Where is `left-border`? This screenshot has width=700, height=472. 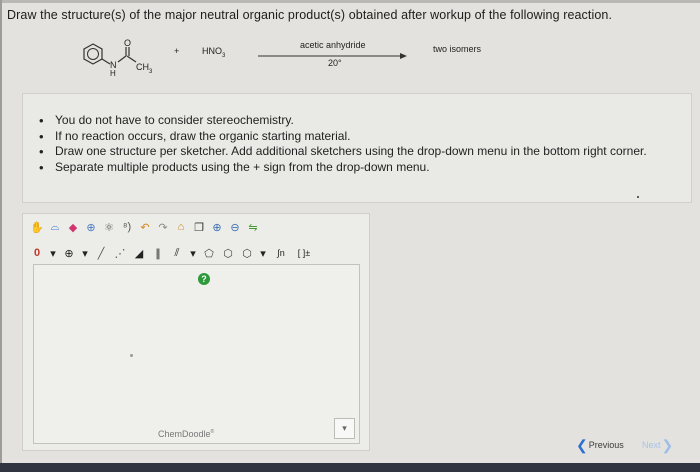
left-border is located at coordinates (1, 236).